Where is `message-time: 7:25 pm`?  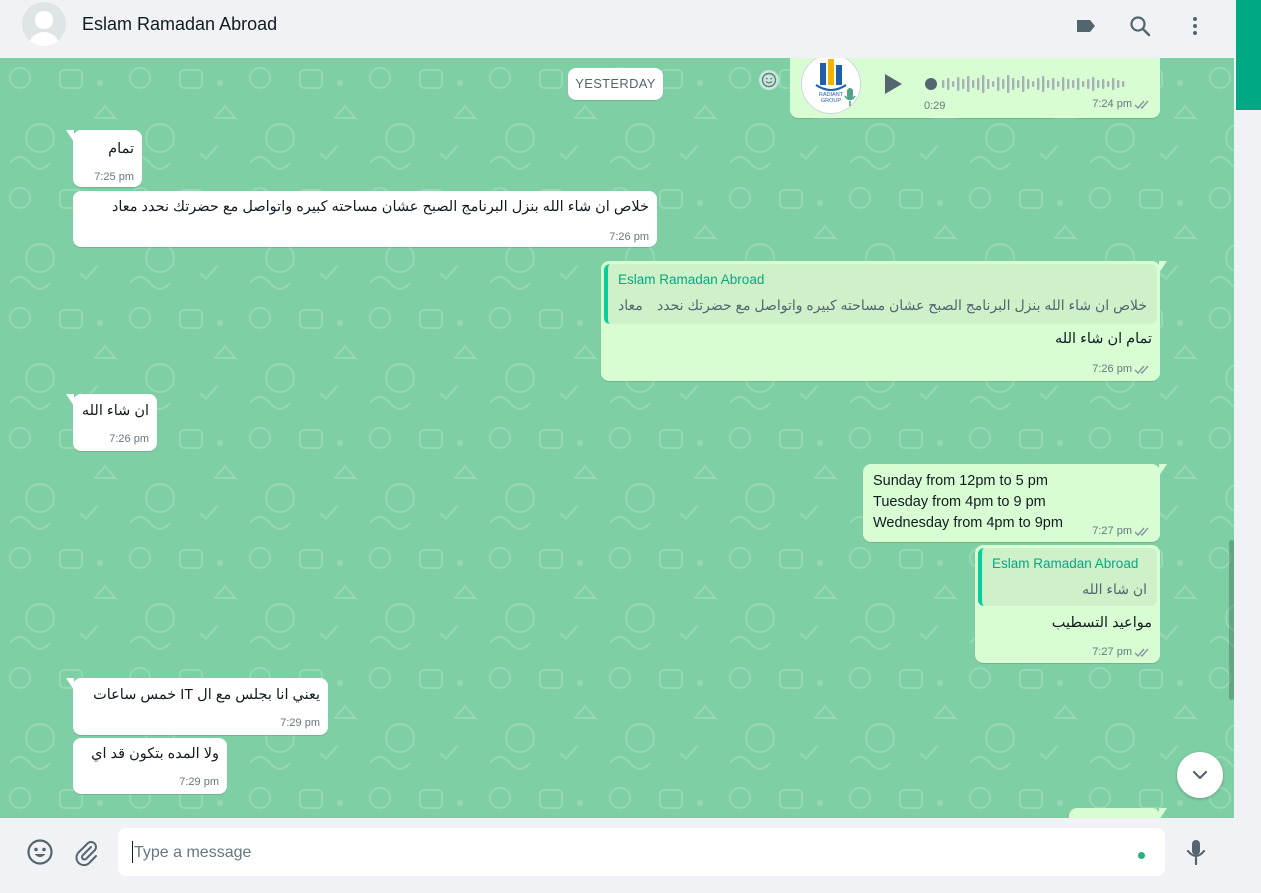
message-time: 7:25 pm is located at coordinates (114, 177).